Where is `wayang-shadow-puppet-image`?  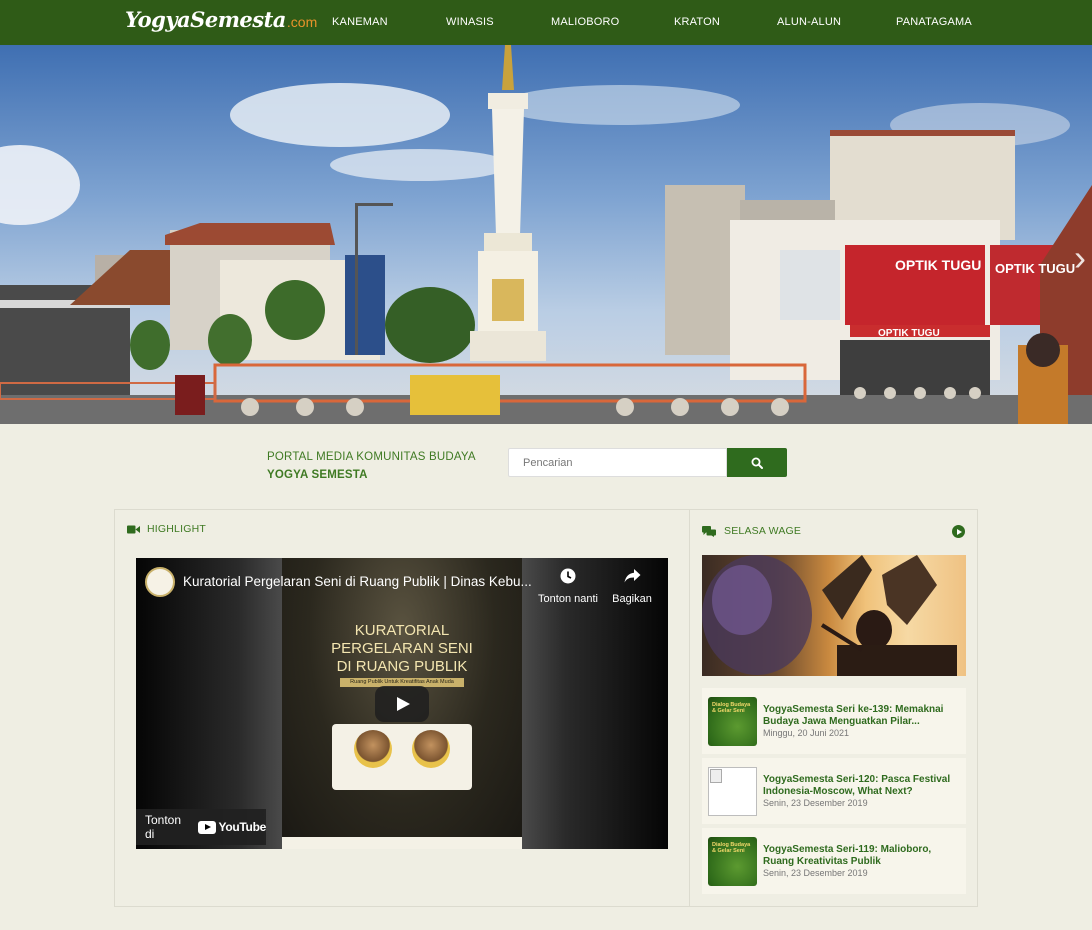 wayang-shadow-puppet-image is located at coordinates (829, 615).